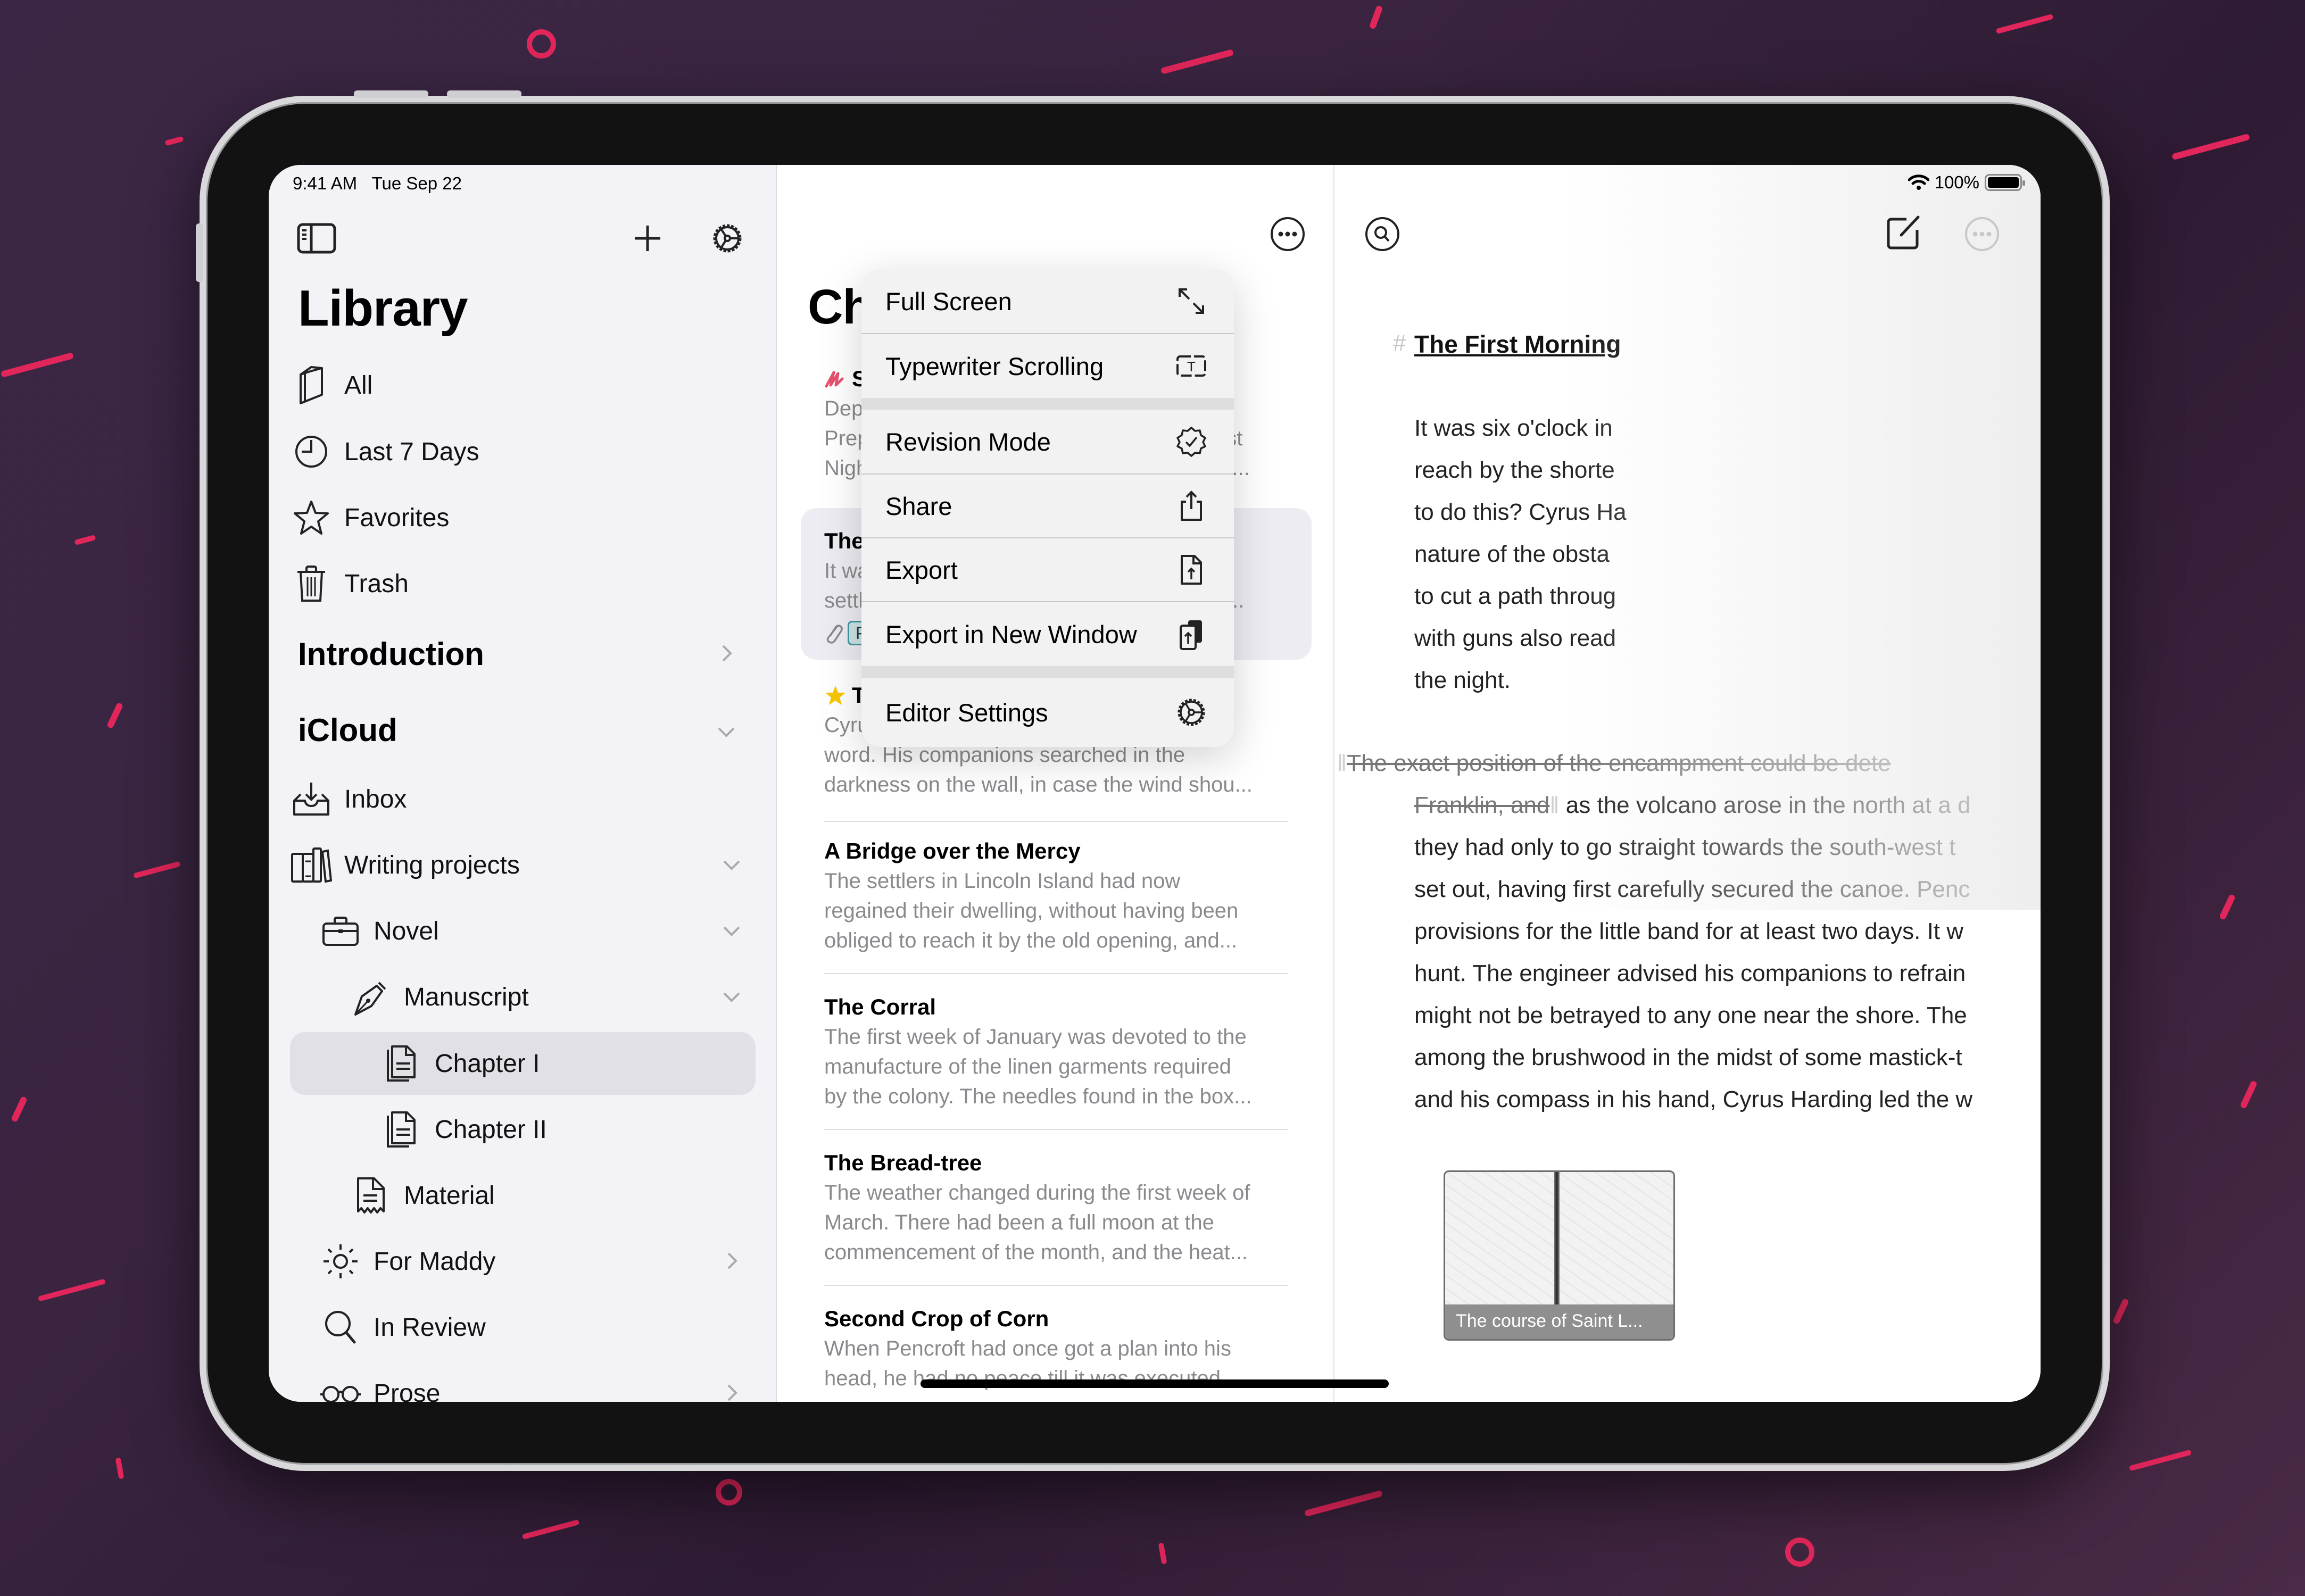 This screenshot has width=2305, height=1596. What do you see at coordinates (370, 999) in the screenshot?
I see `pen-nib-icon` at bounding box center [370, 999].